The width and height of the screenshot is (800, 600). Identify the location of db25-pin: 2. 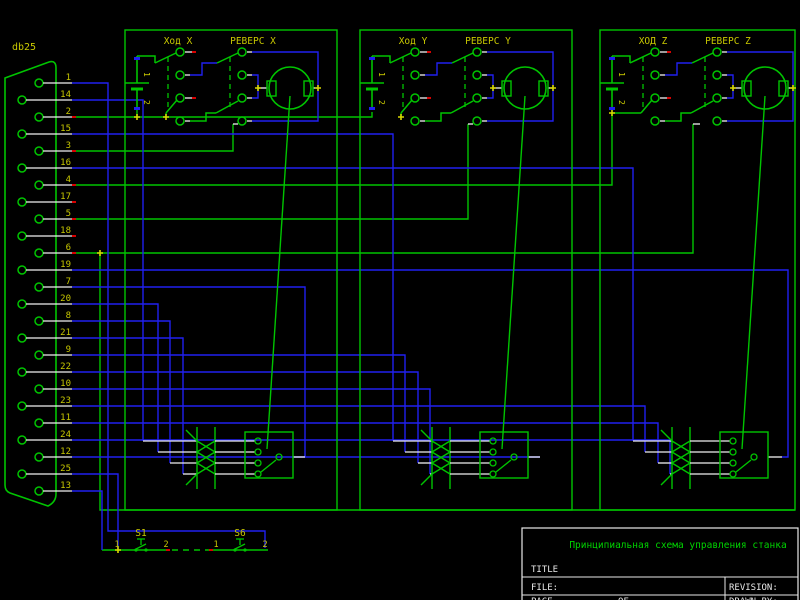
(53, 114).